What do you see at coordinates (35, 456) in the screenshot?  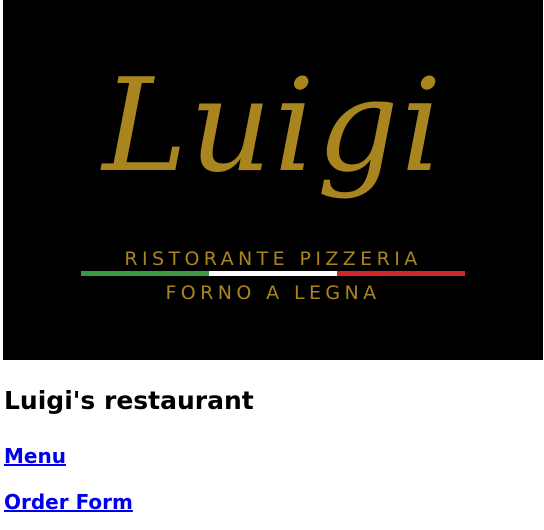 I see `menu-link: Menu` at bounding box center [35, 456].